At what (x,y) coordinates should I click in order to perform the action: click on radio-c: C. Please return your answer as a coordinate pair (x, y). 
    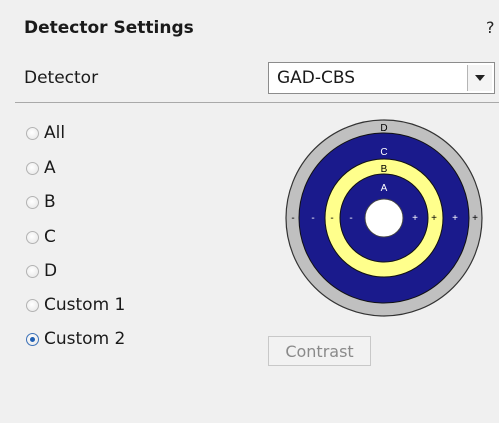
    Looking at the image, I should click on (41, 237).